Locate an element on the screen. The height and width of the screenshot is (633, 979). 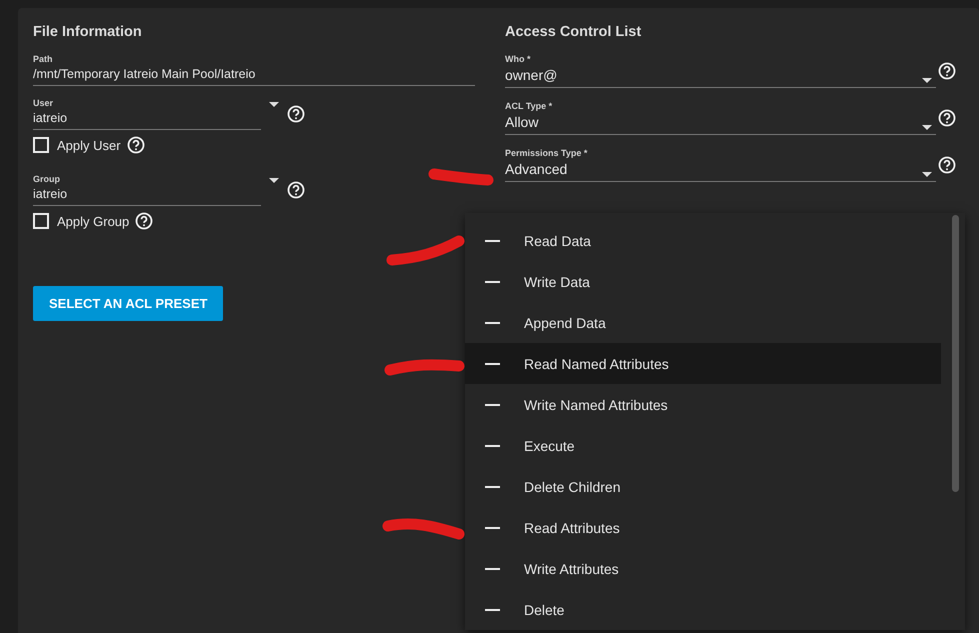
checkbox-label: Apply Group is located at coordinates (93, 221).